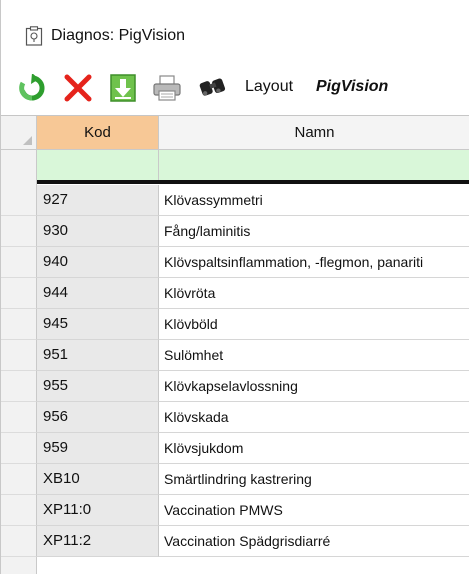  What do you see at coordinates (314, 133) in the screenshot?
I see `column-header-namn: Namn` at bounding box center [314, 133].